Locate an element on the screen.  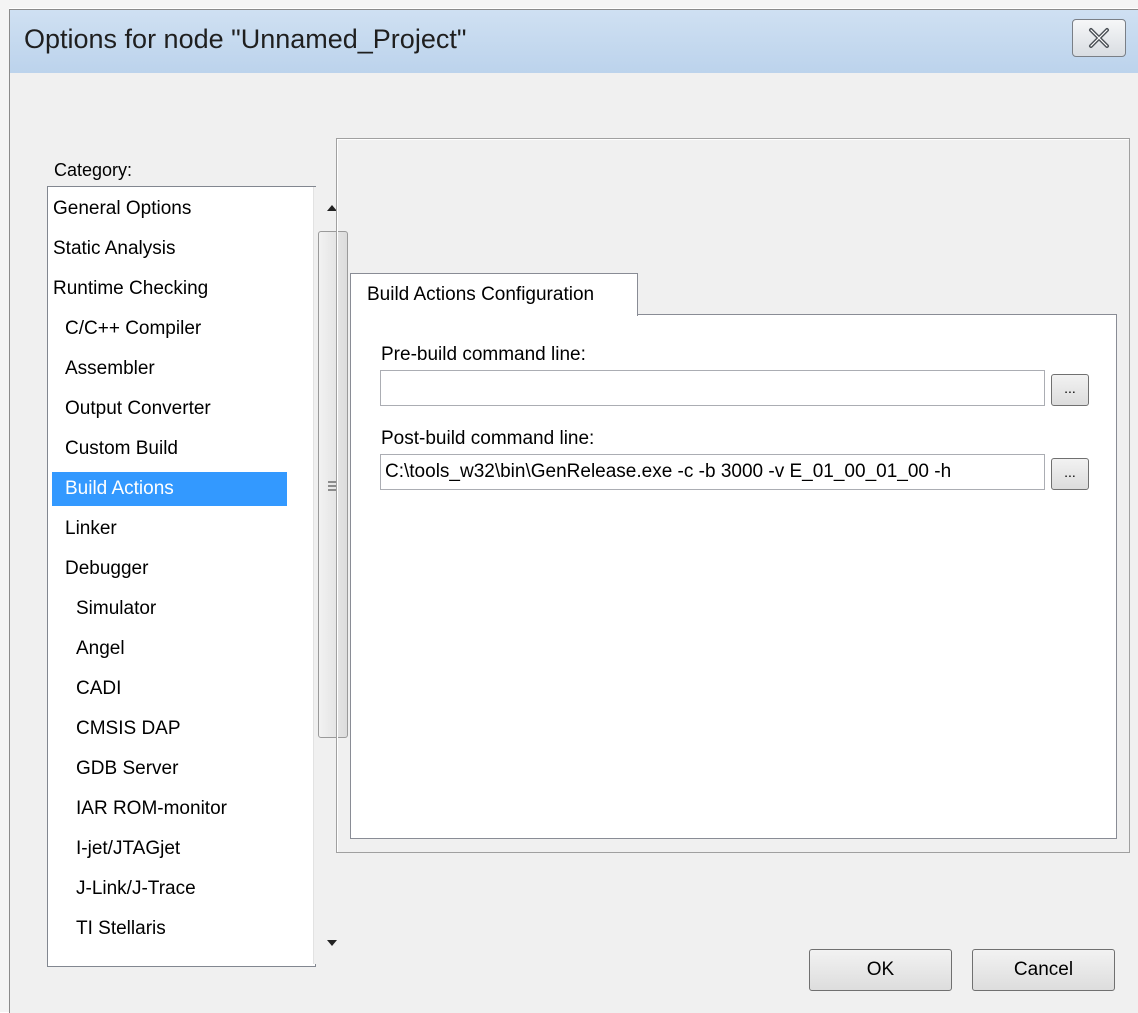
tab-build-actions-configuration: Build Actions Configuration is located at coordinates (494, 294).